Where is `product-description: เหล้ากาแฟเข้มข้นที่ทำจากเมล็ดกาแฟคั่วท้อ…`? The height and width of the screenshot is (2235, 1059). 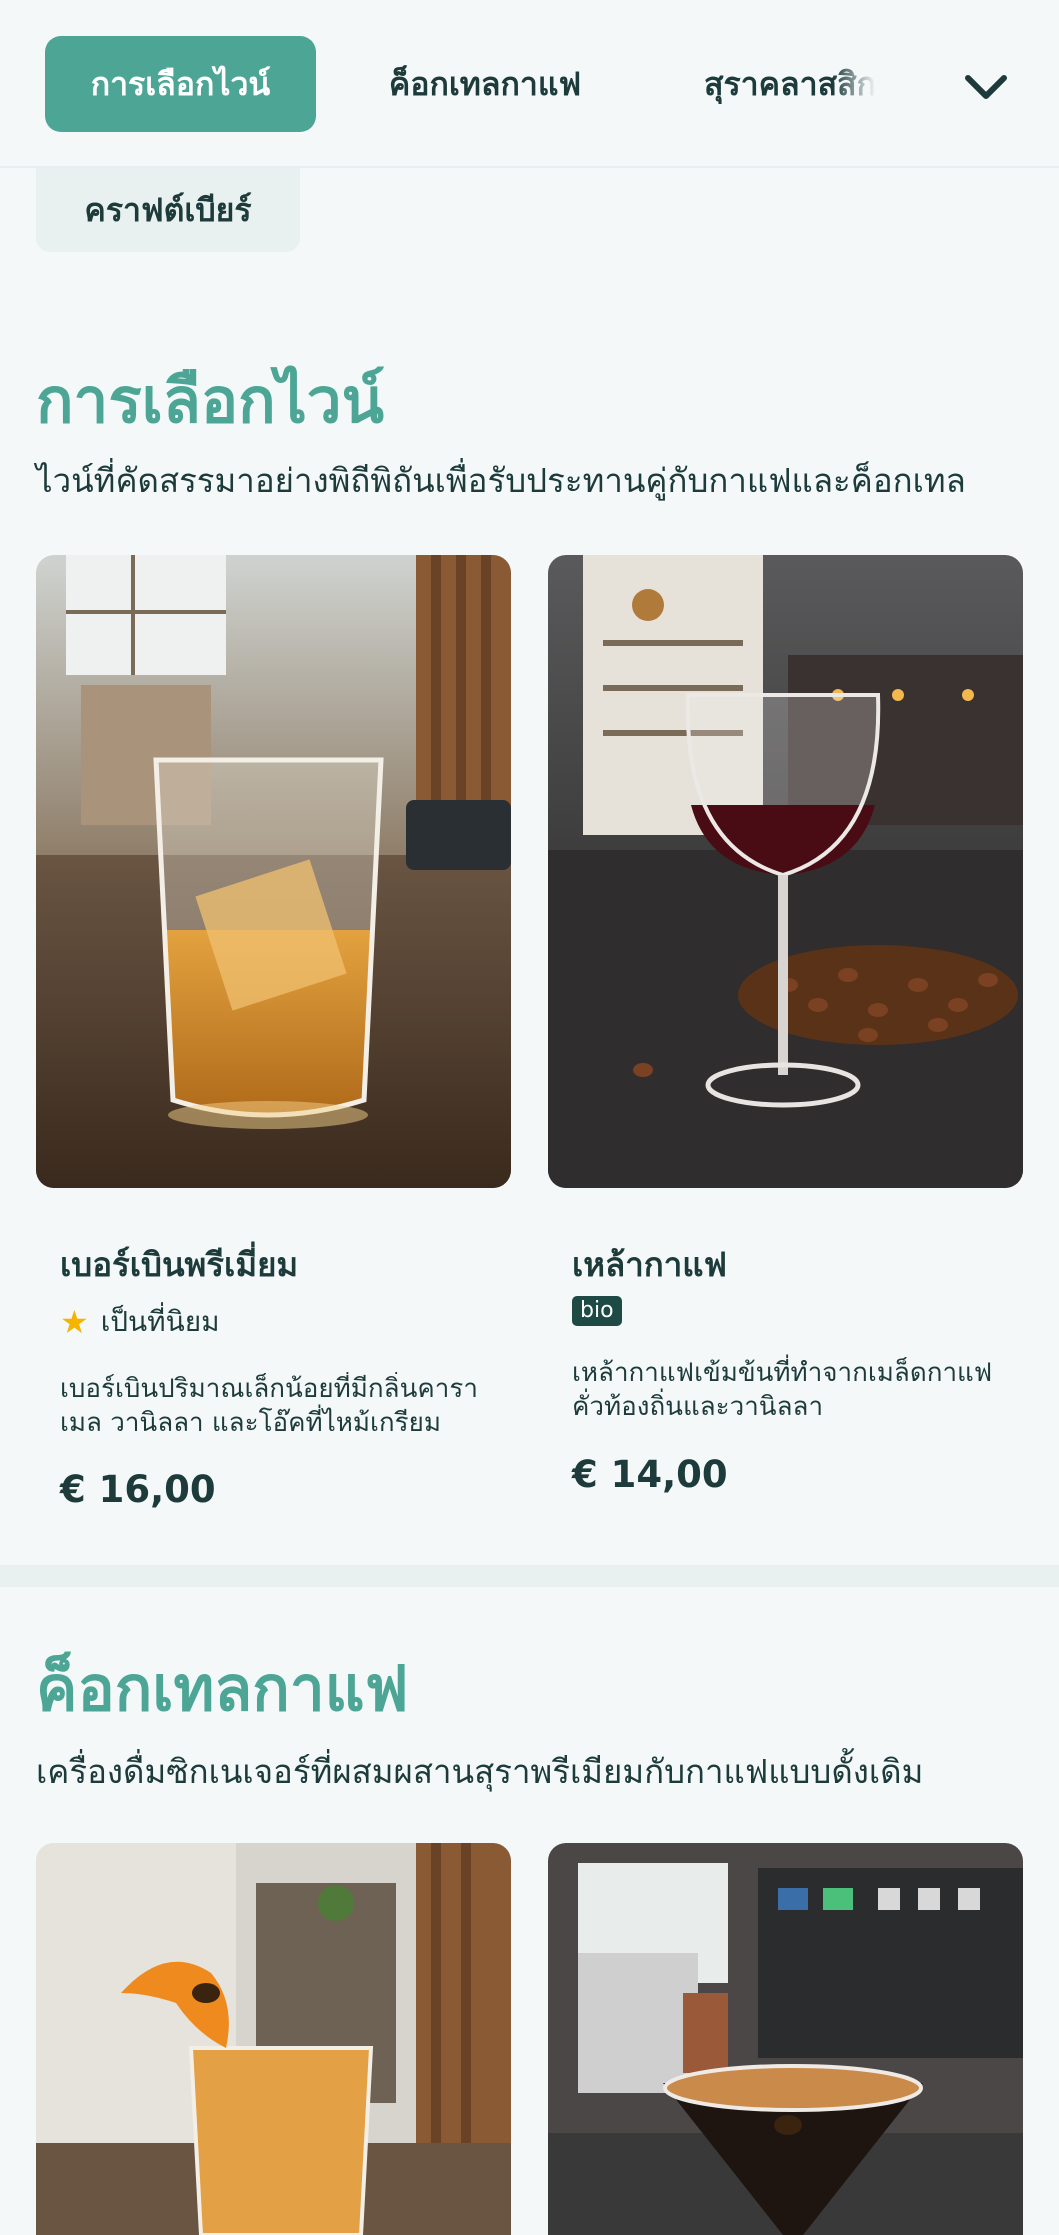 product-description: เหล้ากาแฟเข้มข้นที่ทำจากเมล็ดกาแฟคั่วท้อ… is located at coordinates (782, 1390).